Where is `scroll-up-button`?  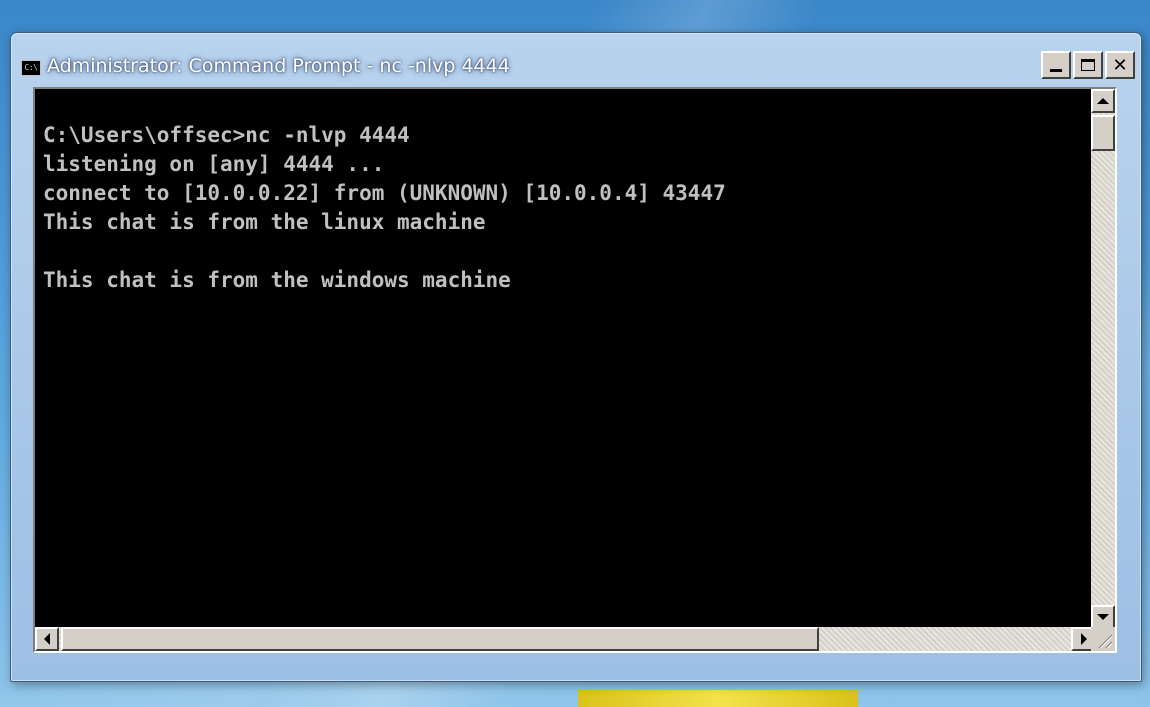 scroll-up-button is located at coordinates (1103, 101).